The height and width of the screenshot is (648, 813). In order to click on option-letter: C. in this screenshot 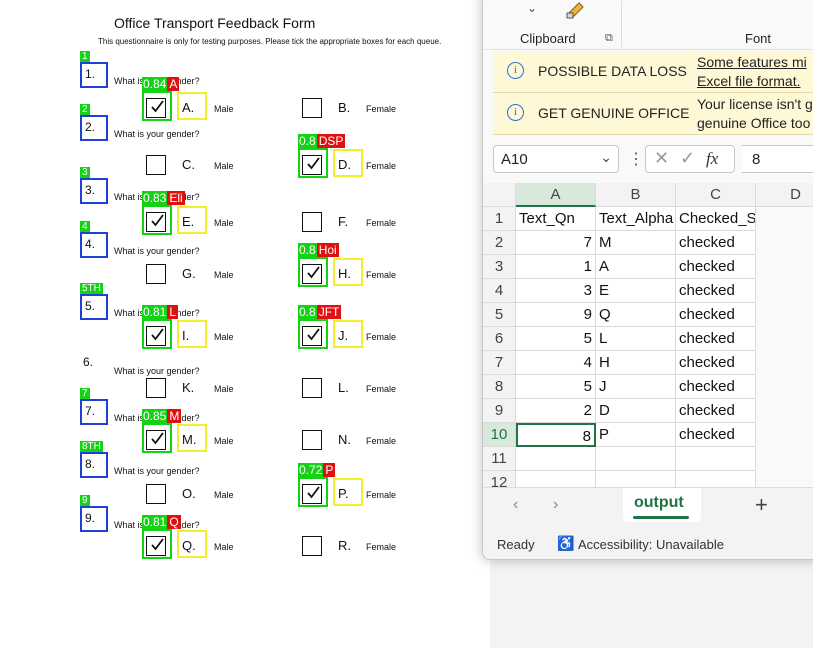, I will do `click(188, 164)`.